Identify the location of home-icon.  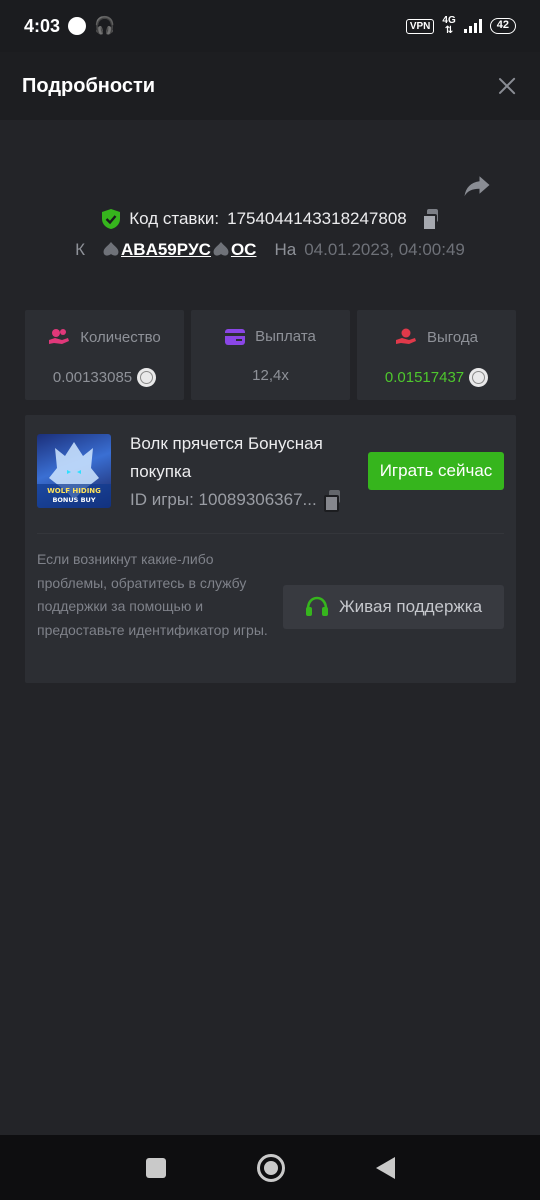
(270, 1167).